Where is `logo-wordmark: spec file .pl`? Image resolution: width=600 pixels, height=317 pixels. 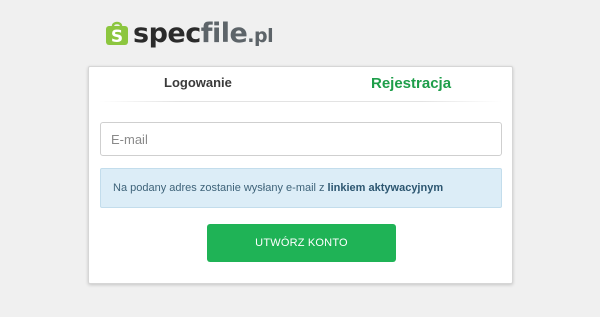
logo-wordmark: spec file .pl is located at coordinates (203, 33).